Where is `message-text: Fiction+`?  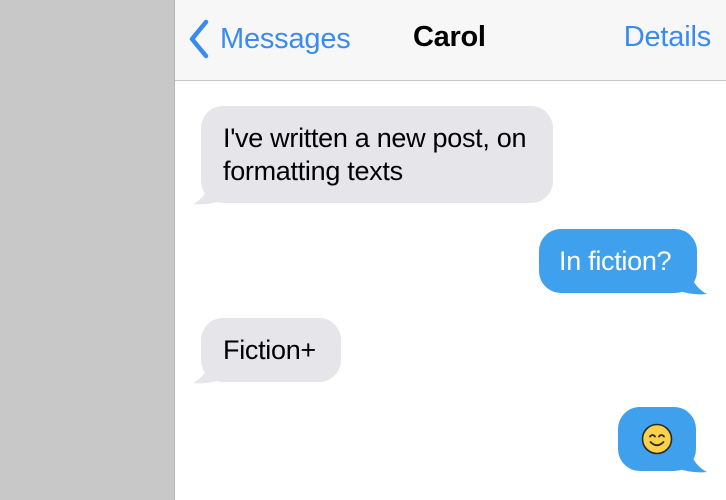 message-text: Fiction+ is located at coordinates (269, 350).